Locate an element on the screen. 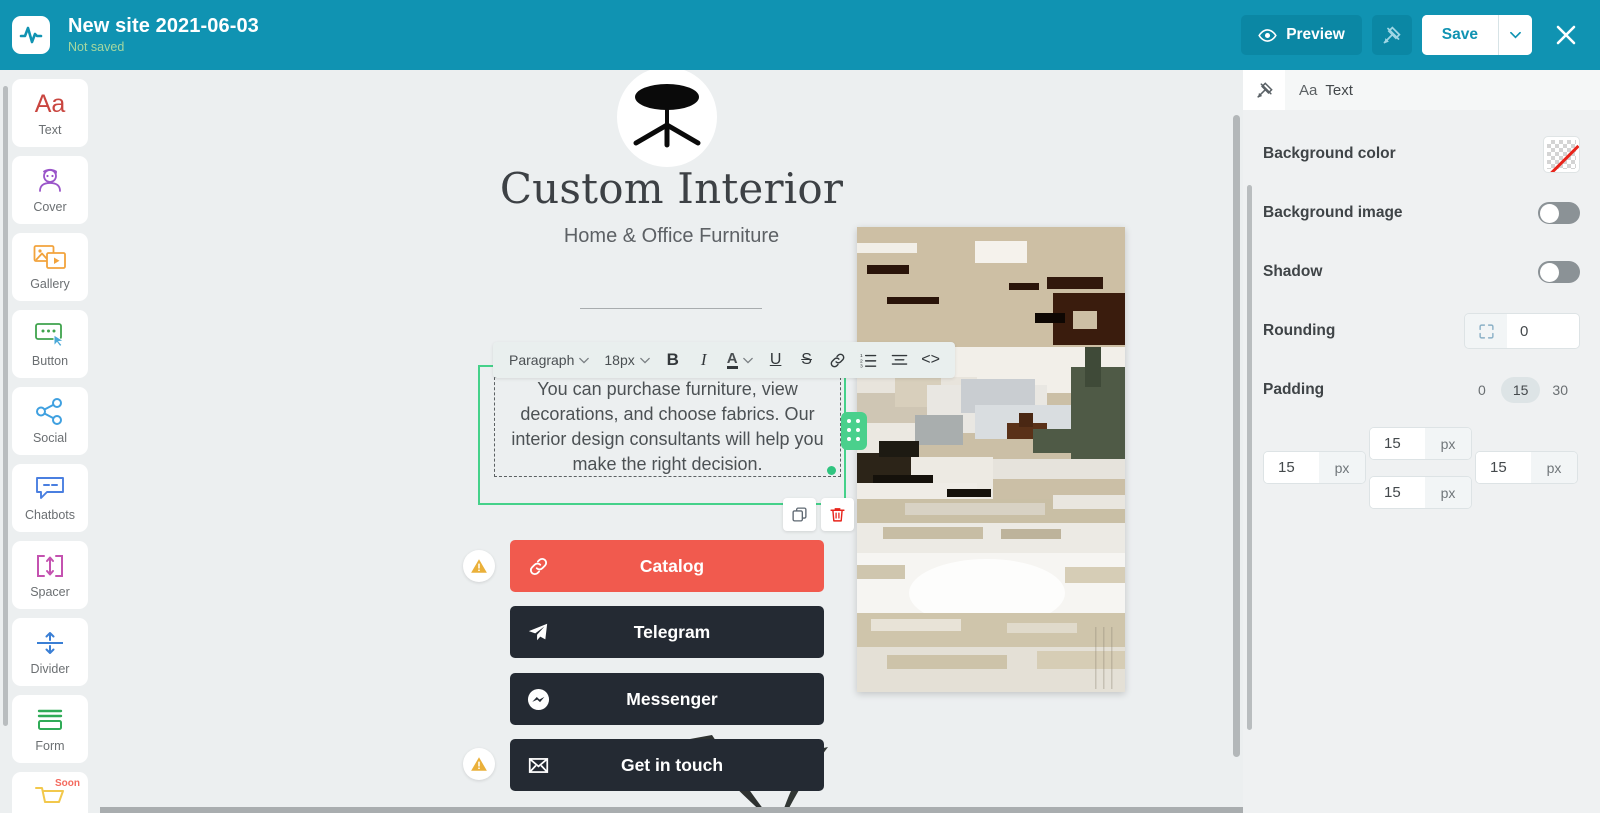 The width and height of the screenshot is (1600, 813). breadcrumb-text-block: Aa Text is located at coordinates (1442, 90).